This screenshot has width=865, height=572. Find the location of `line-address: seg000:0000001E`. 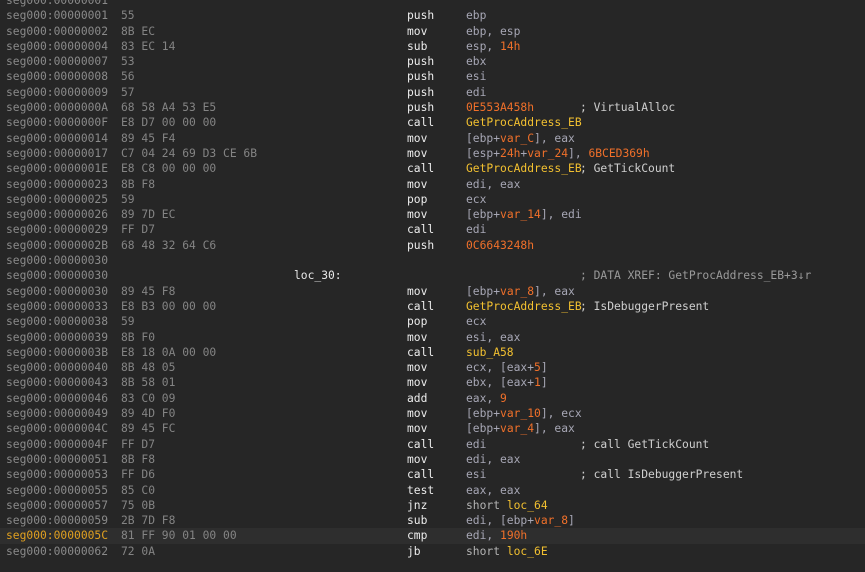

line-address: seg000:0000001E is located at coordinates (57, 168).